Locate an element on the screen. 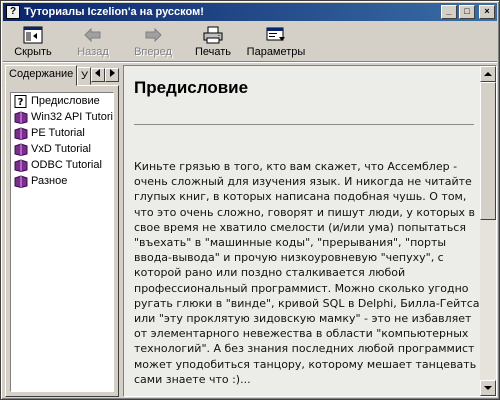 This screenshot has height=400, width=500. tree-item-odbc: ODBC Tutorial is located at coordinates (62, 165).